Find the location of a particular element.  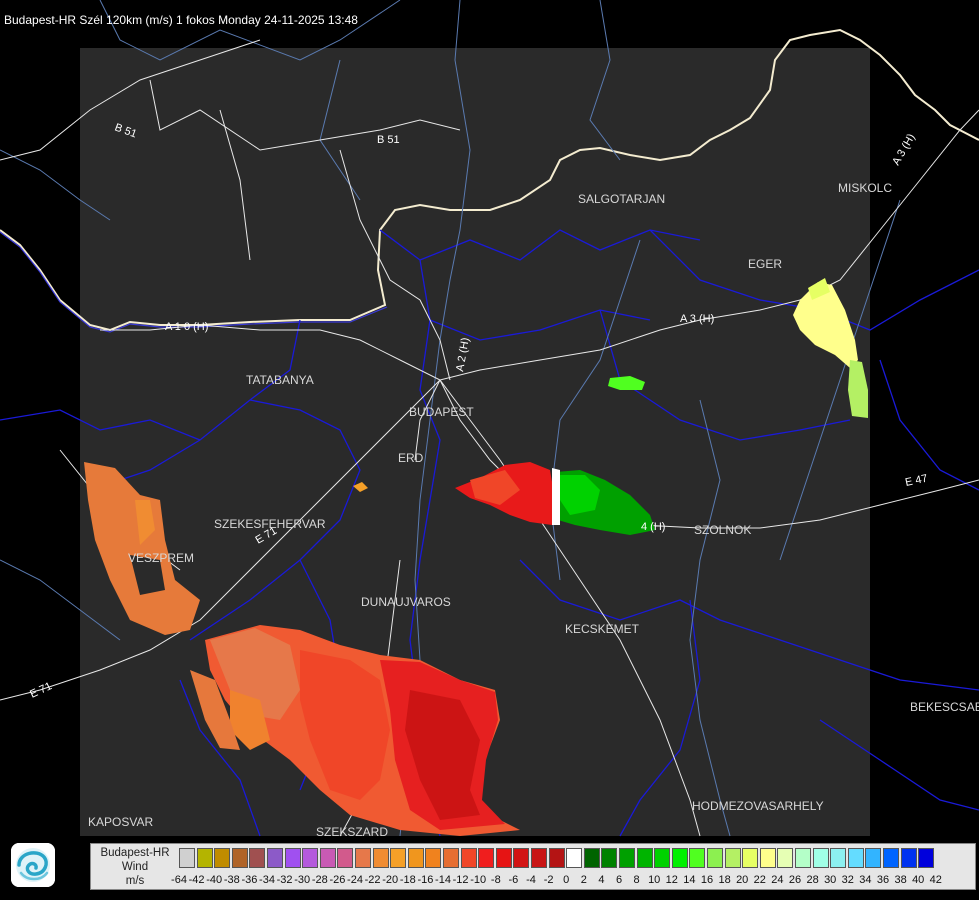

city-label: ERD is located at coordinates (411, 458).